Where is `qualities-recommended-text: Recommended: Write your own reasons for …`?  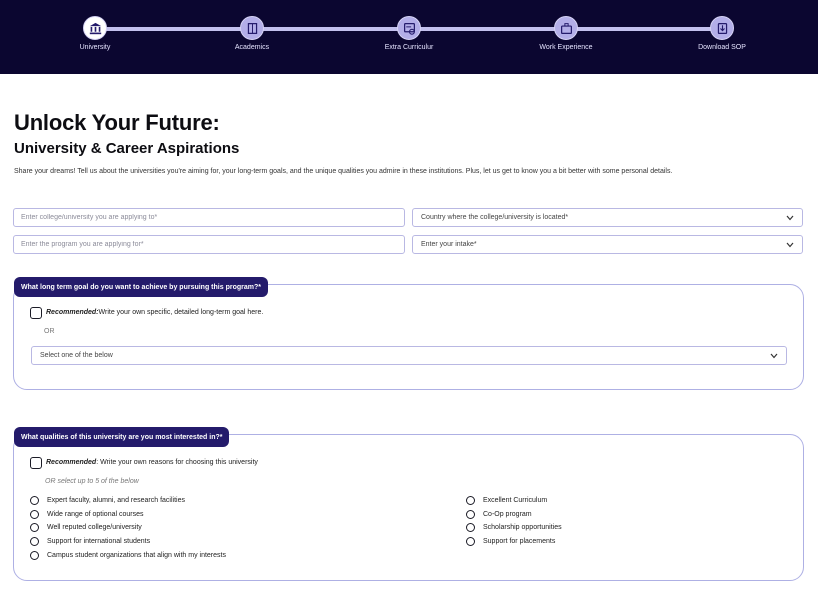
qualities-recommended-text: Recommended: Write your own reasons for … is located at coordinates (152, 462).